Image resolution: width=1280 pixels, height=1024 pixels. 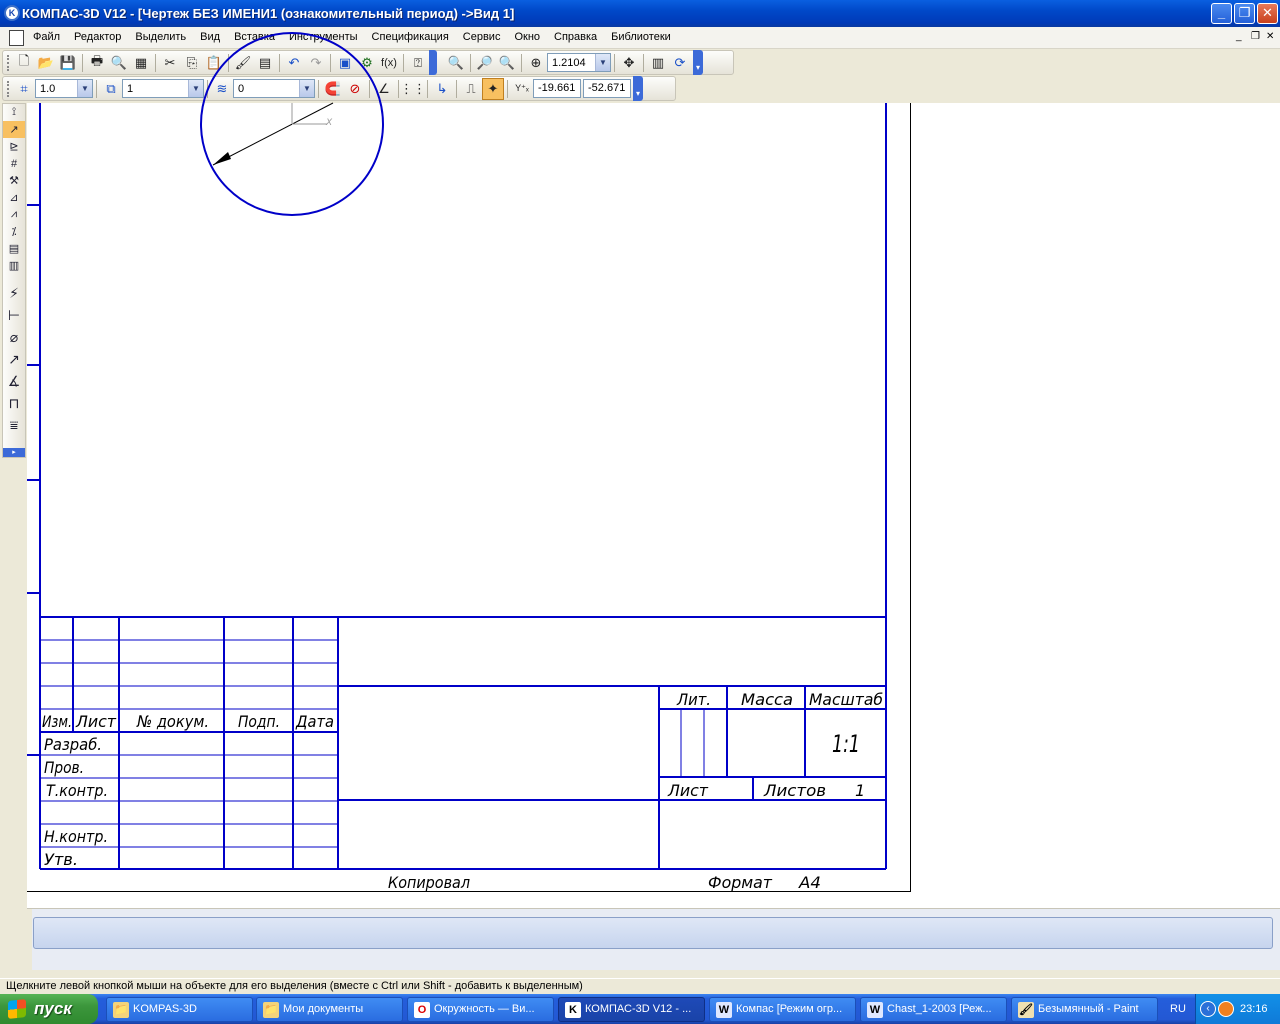 What do you see at coordinates (273, 134) in the screenshot?
I see `radius-leader-line` at bounding box center [273, 134].